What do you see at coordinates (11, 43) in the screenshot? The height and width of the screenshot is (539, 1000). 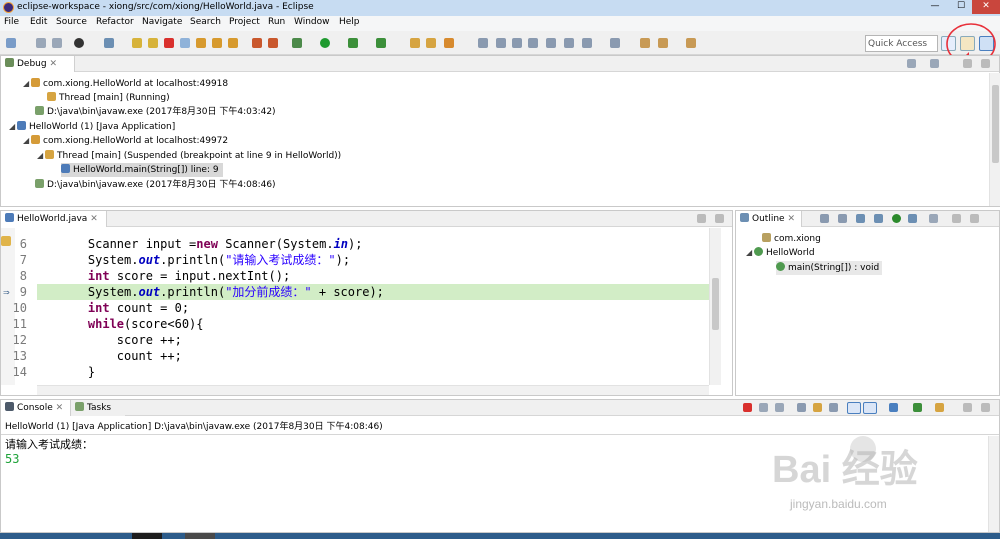 I see `new-icon` at bounding box center [11, 43].